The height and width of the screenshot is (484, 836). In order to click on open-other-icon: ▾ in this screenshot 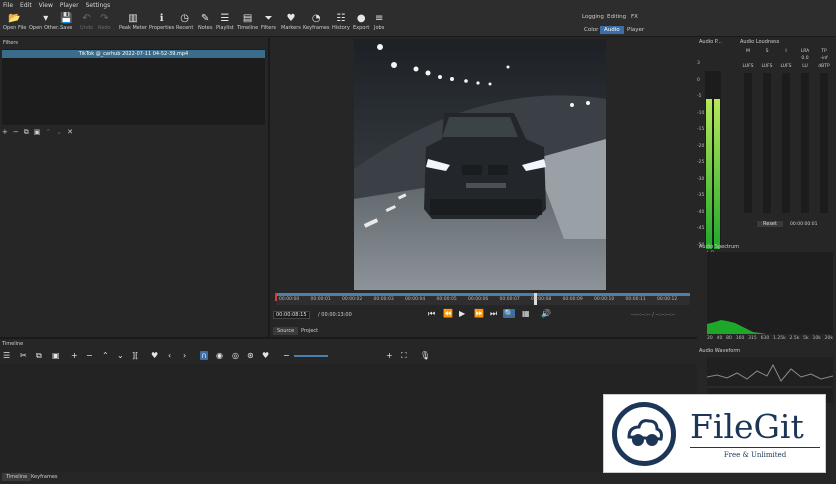, I will do `click(46, 18)`.